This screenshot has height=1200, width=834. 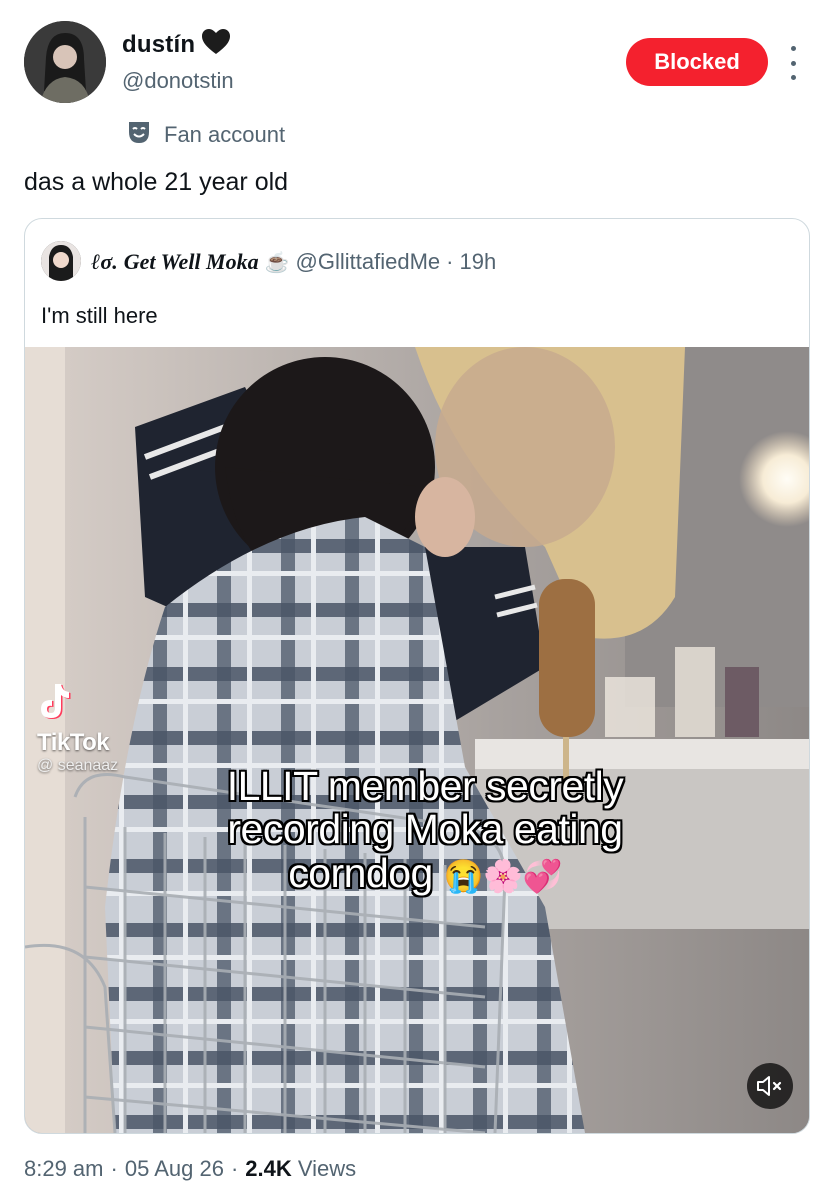 What do you see at coordinates (293, 262) in the screenshot?
I see `quoted-header: ℓσ. Get Well Moka ☕ @GllittafiedMe · 19h` at bounding box center [293, 262].